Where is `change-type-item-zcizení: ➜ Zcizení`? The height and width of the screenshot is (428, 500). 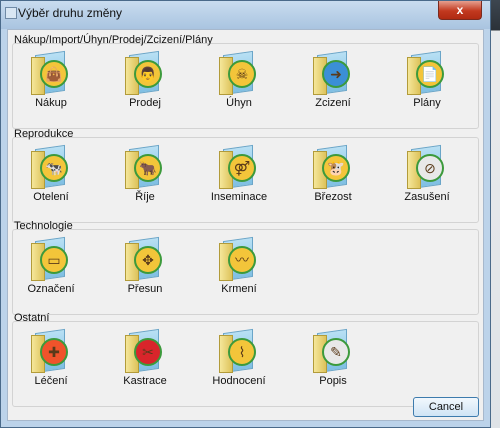 change-type-item-zcizení: ➜ Zcizení is located at coordinates (333, 79).